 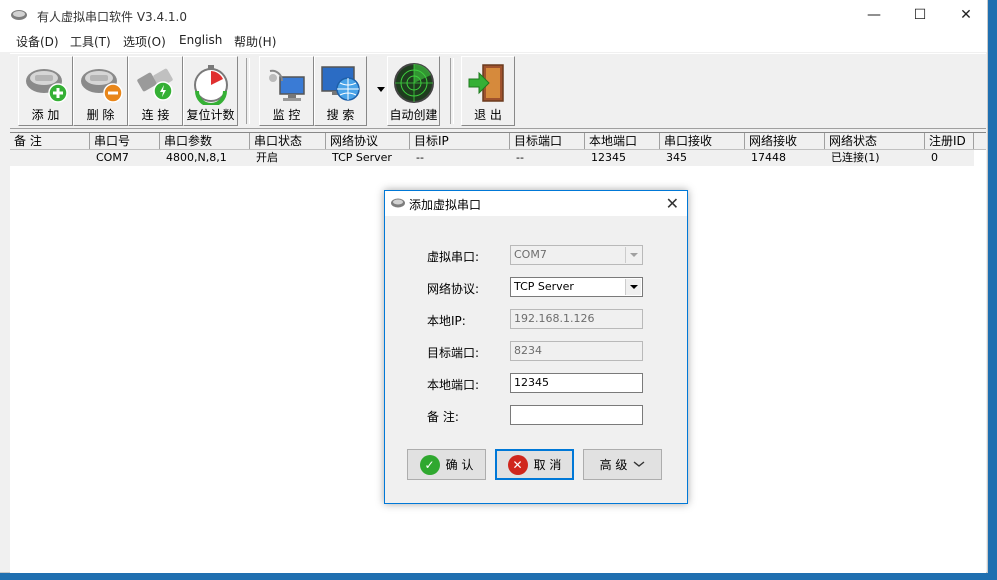 I want to click on cell-params: 4800,N,8,1, so click(x=196, y=157).